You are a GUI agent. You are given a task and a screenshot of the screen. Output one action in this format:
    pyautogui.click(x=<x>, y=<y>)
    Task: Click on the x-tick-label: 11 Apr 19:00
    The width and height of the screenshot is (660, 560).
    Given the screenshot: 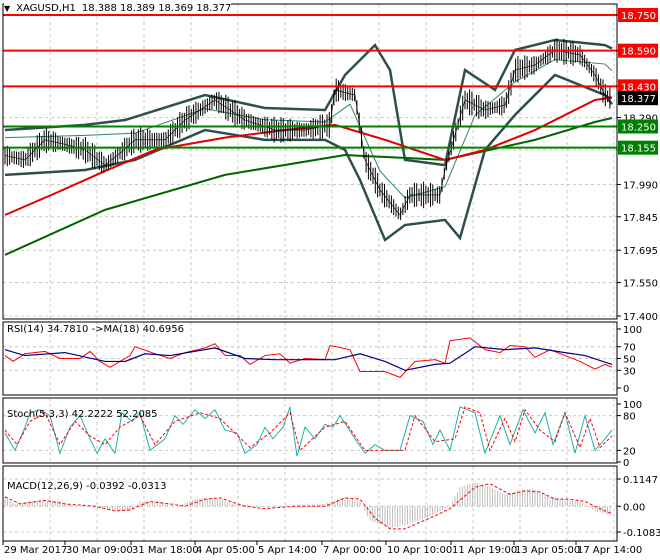 What is the action you would take?
    pyautogui.click(x=484, y=550)
    